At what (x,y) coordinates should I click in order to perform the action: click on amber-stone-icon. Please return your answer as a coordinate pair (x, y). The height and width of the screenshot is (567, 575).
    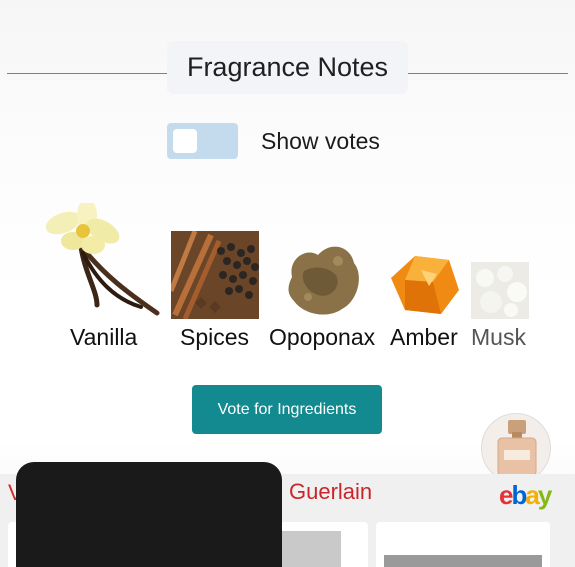
    Looking at the image, I should click on (425, 285).